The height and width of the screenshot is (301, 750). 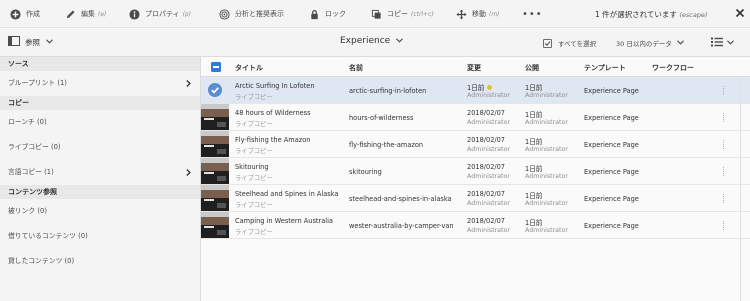 I want to click on rail-toggle-label: 参照, so click(x=32, y=42).